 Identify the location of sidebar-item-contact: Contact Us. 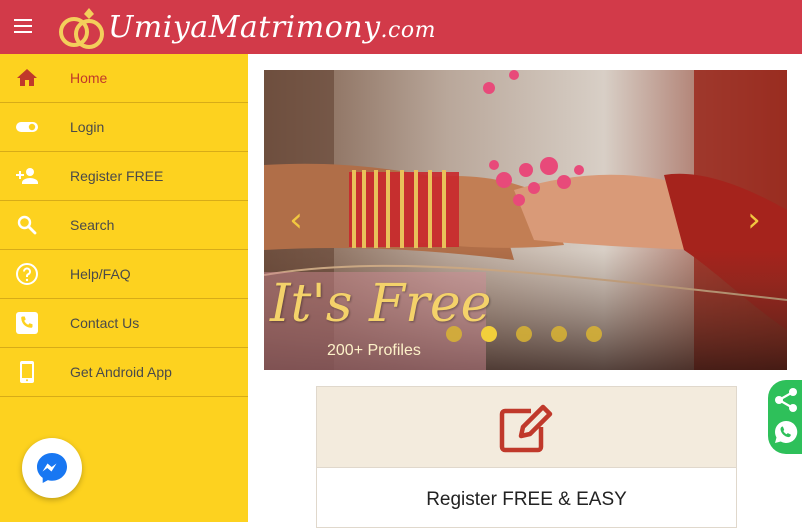
(124, 323).